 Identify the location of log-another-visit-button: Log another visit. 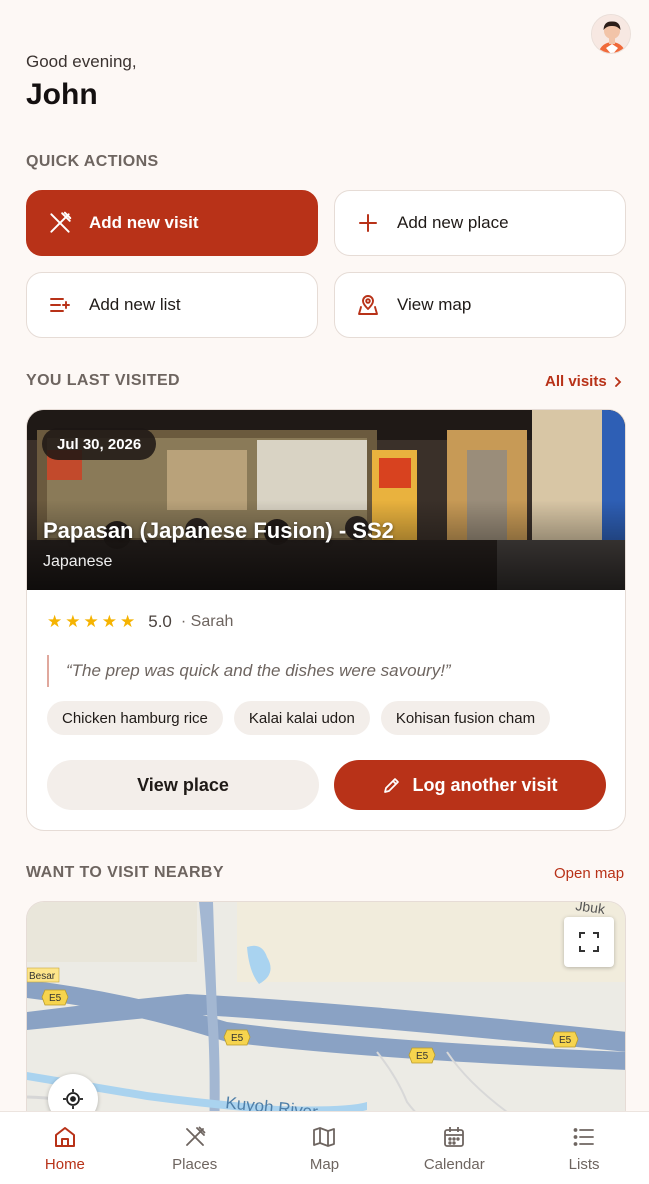
(470, 785).